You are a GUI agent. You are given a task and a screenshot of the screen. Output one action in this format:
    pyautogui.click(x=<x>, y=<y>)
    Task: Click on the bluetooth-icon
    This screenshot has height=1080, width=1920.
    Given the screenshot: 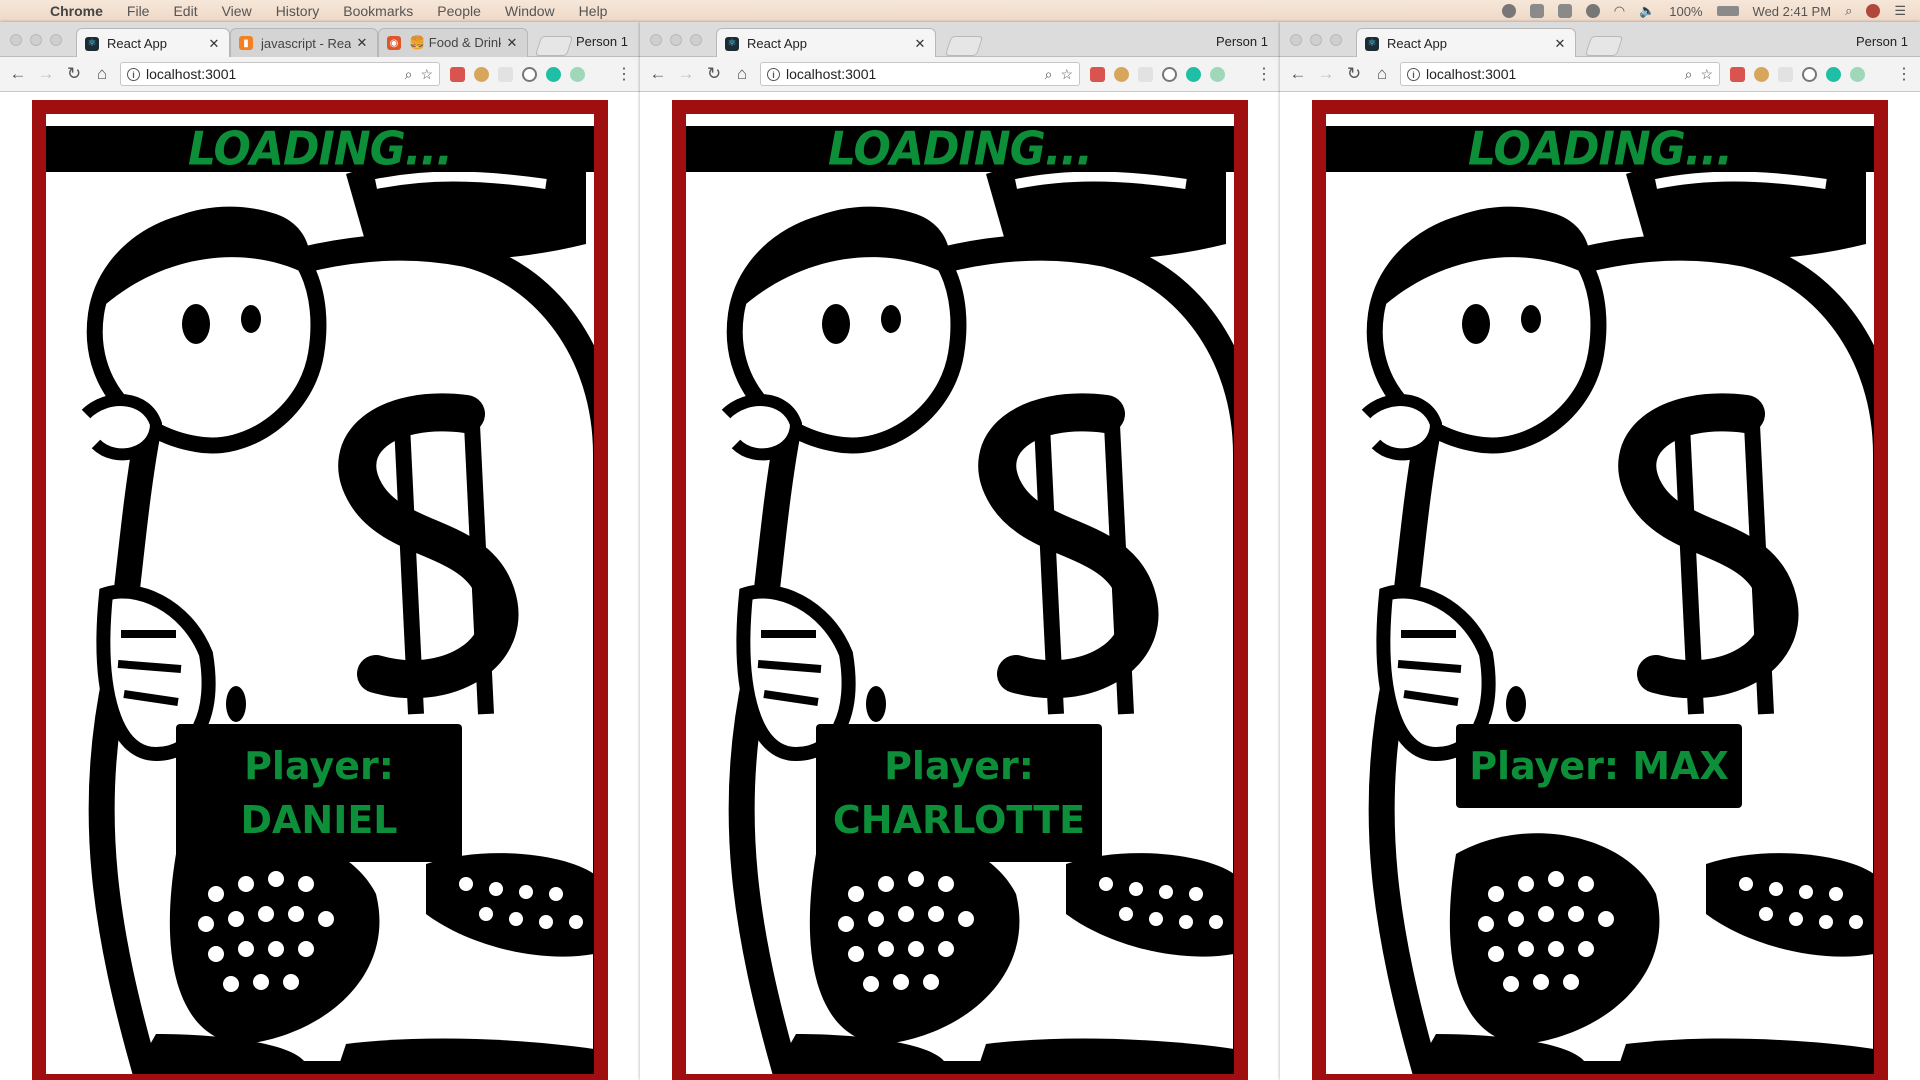 What is the action you would take?
    pyautogui.click(x=1592, y=11)
    